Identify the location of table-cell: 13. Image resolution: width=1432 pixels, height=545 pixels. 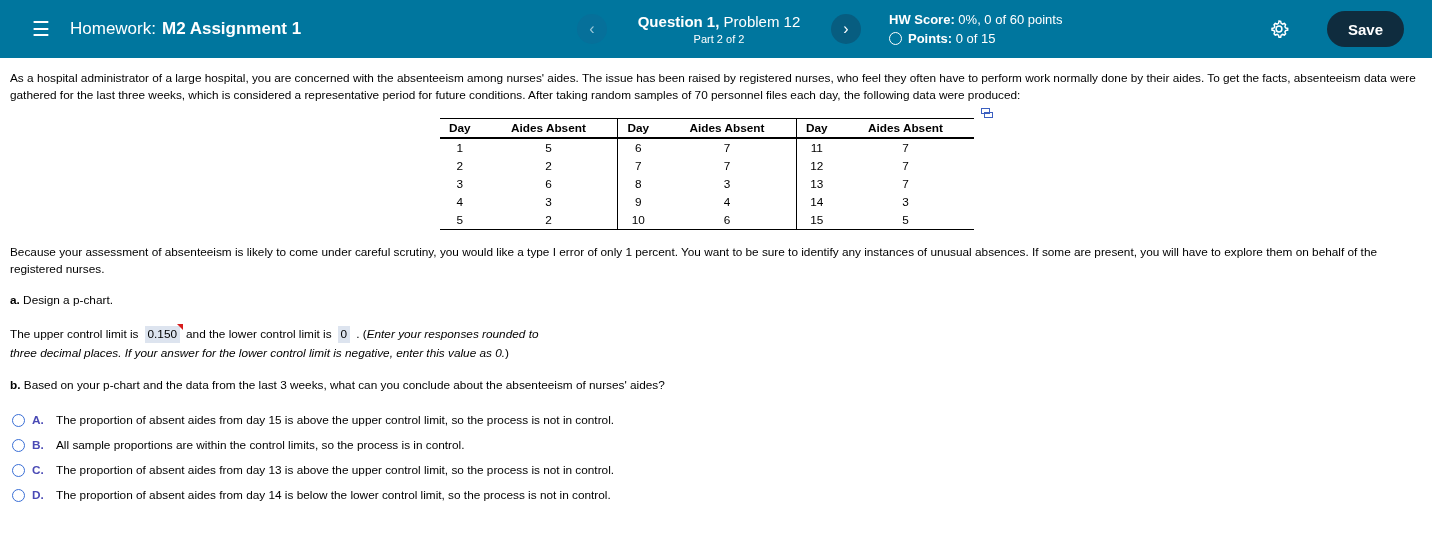
(816, 184).